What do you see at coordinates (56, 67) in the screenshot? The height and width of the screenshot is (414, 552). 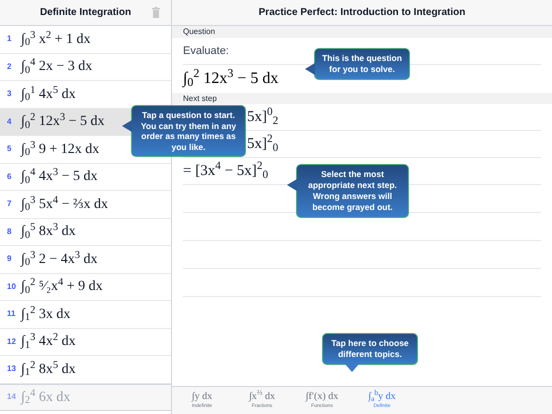 I see `question-expression: ∫$_{0}$$^{4}$ 2x − 3 dx` at bounding box center [56, 67].